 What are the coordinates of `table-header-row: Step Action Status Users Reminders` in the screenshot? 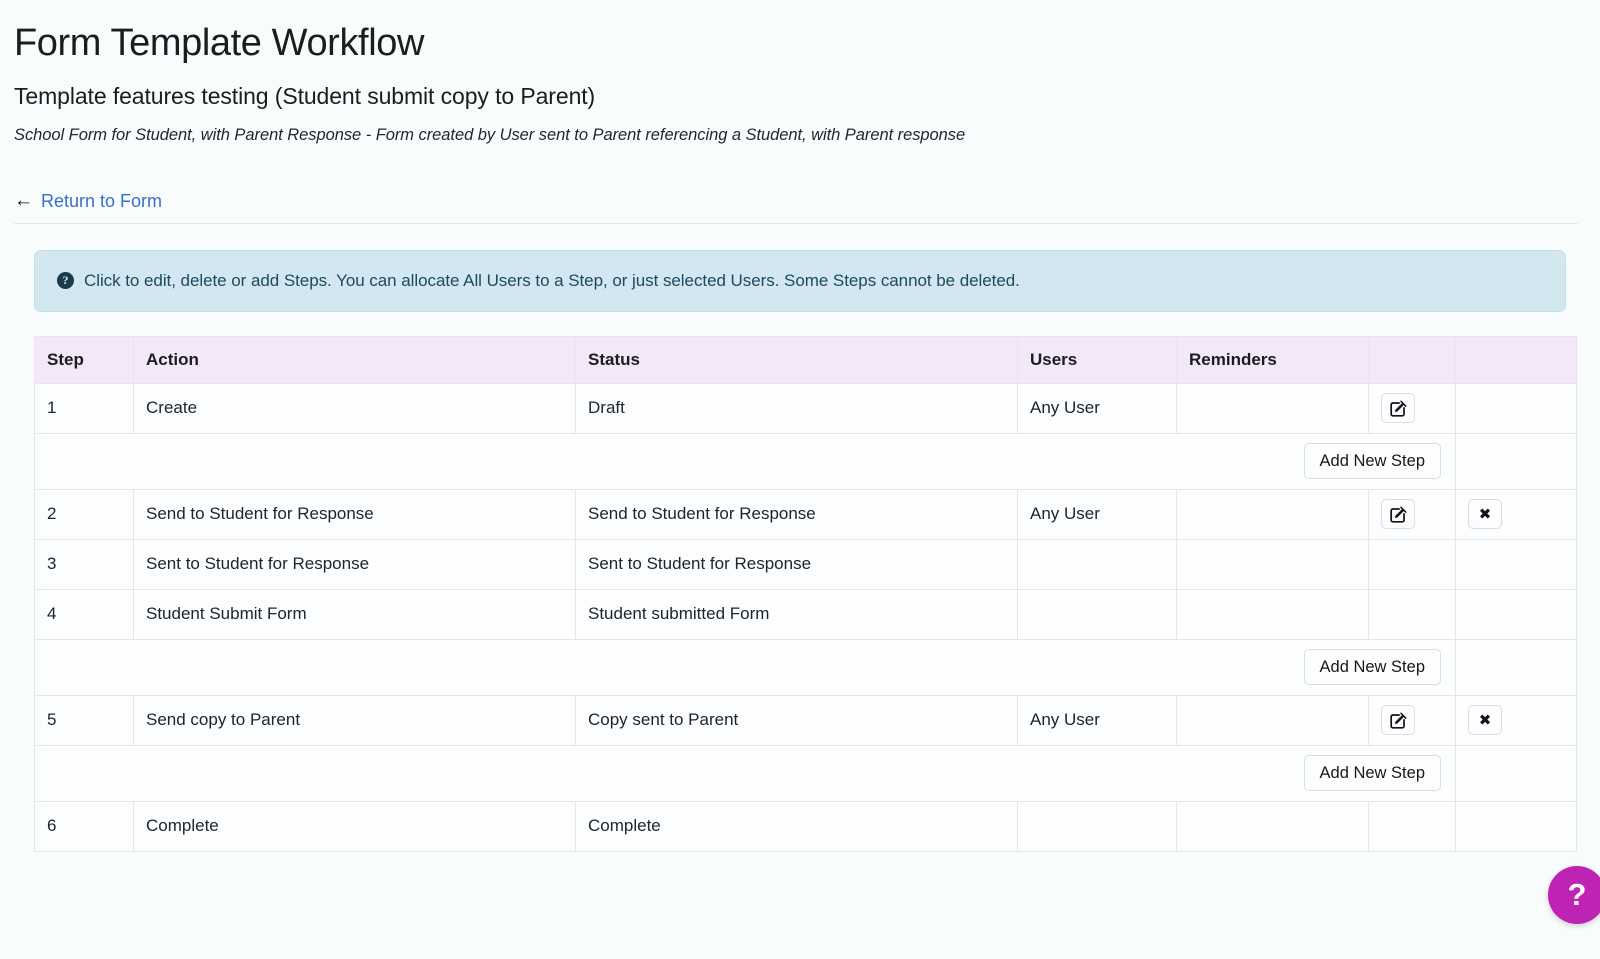 It's located at (805, 359).